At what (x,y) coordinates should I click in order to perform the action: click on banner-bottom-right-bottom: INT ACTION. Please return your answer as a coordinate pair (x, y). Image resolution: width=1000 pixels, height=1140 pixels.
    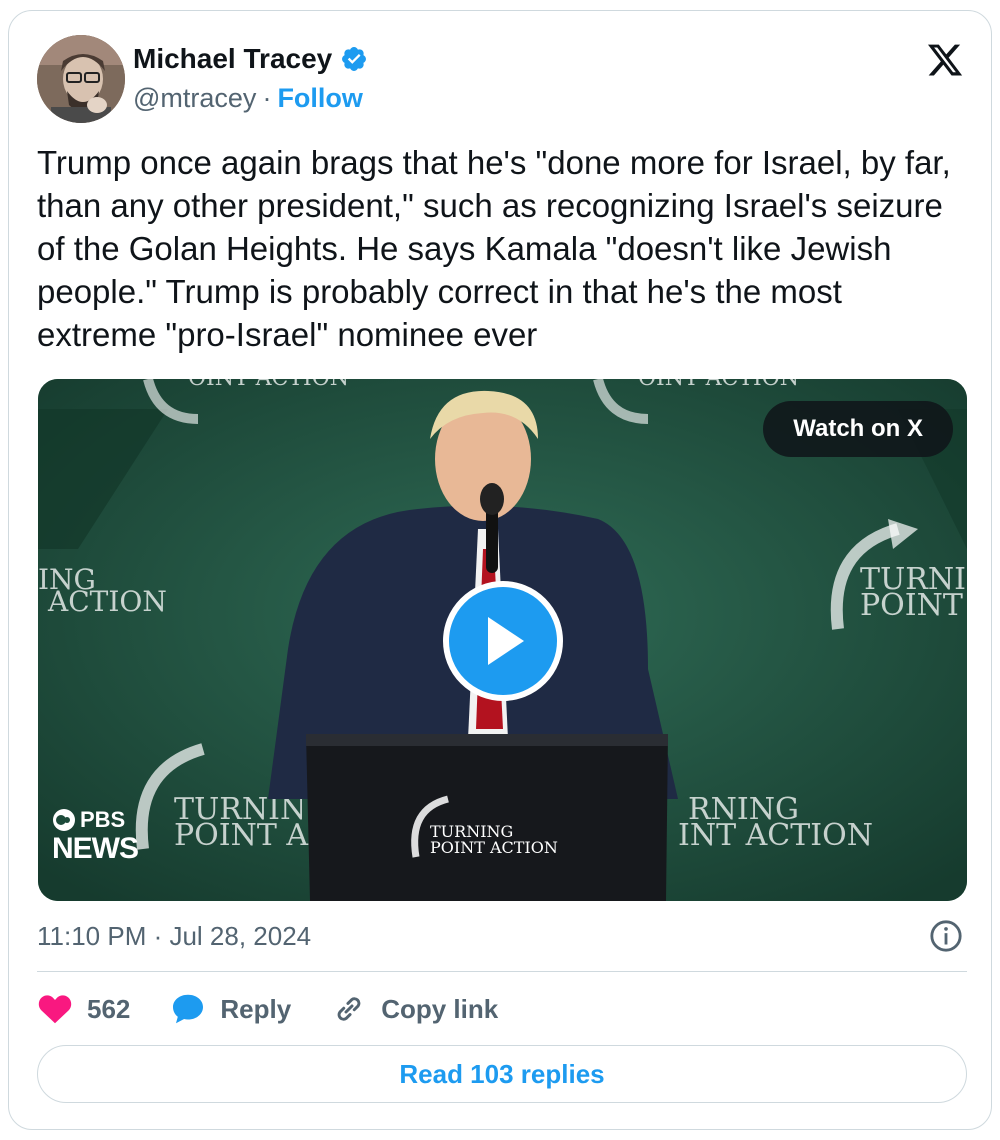
    Looking at the image, I should click on (775, 835).